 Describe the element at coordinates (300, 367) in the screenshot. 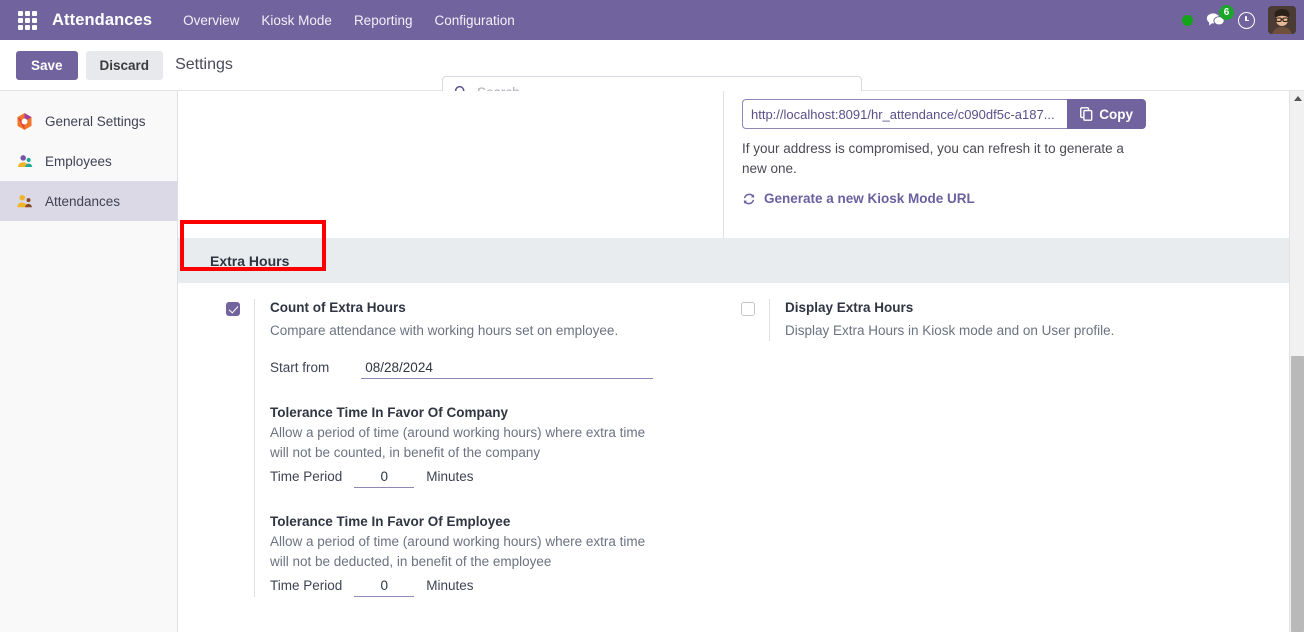

I see `start-from-label: Start from` at that location.